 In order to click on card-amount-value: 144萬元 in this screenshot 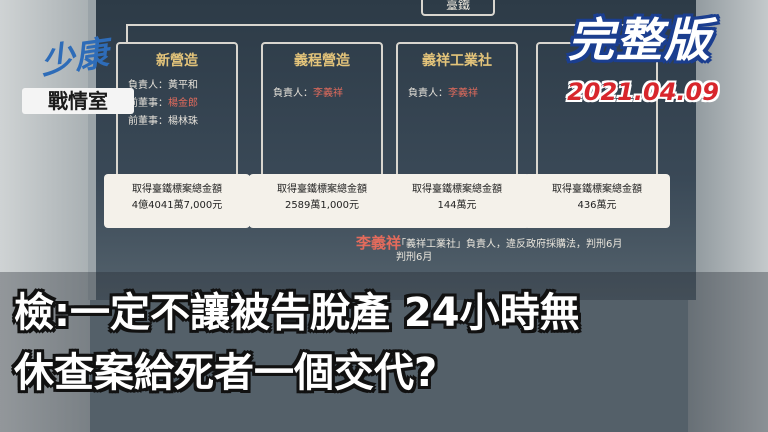, I will do `click(457, 205)`.